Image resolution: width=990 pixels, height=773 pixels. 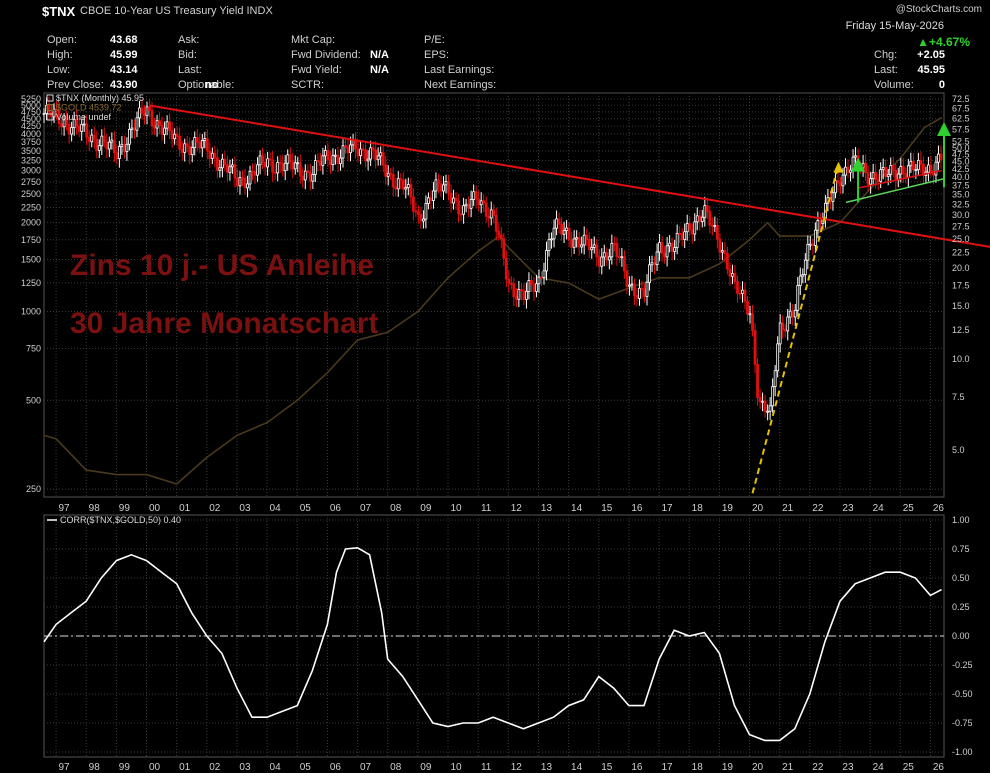 What do you see at coordinates (276, 508) in the screenshot?
I see `x-tick-label: 04` at bounding box center [276, 508].